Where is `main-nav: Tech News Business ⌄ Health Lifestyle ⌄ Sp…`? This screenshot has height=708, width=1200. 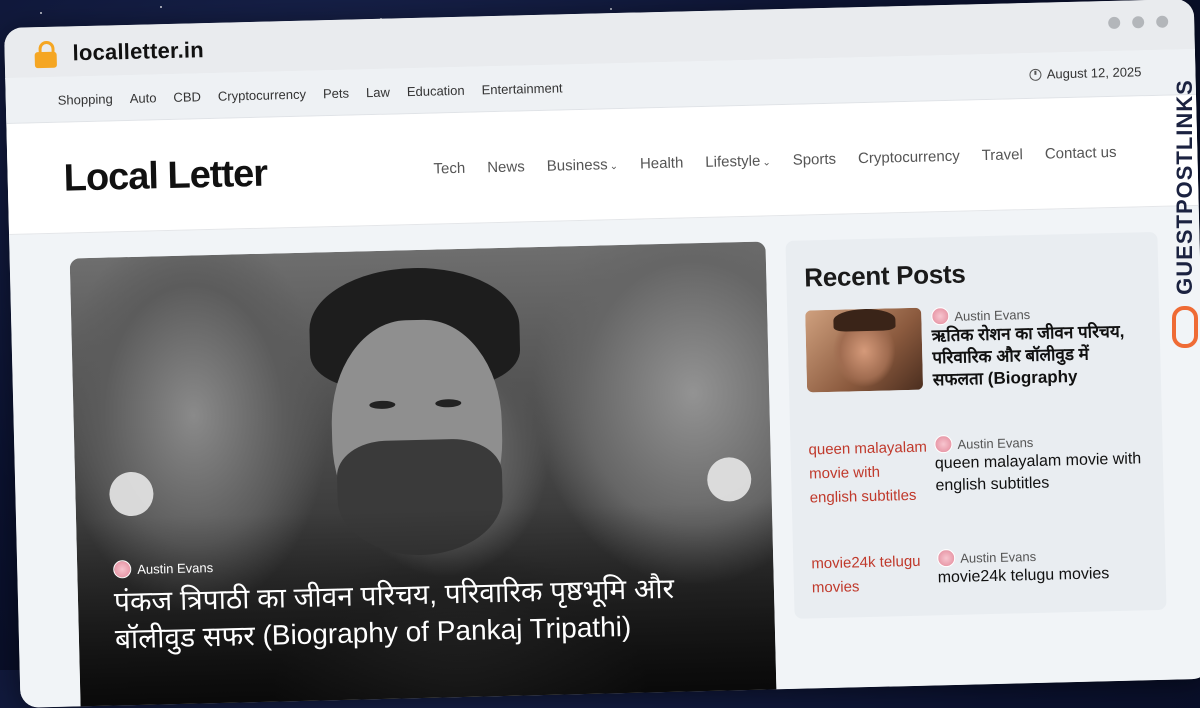
main-nav: Tech News Business ⌄ Health Lifestyle ⌄ Sp… is located at coordinates (774, 161).